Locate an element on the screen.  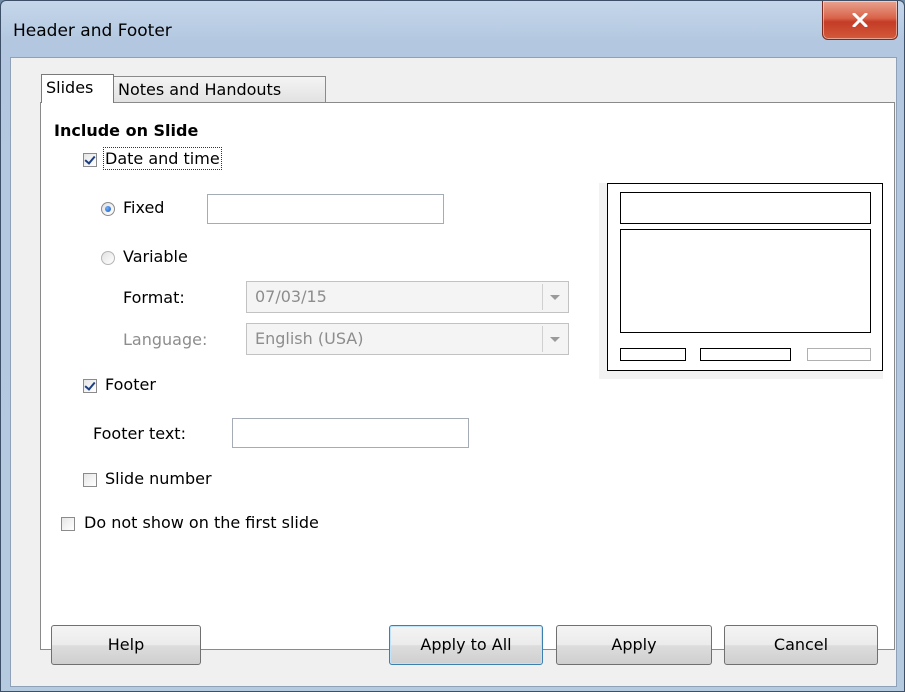
slide-number-label: Slide number is located at coordinates (158, 478).